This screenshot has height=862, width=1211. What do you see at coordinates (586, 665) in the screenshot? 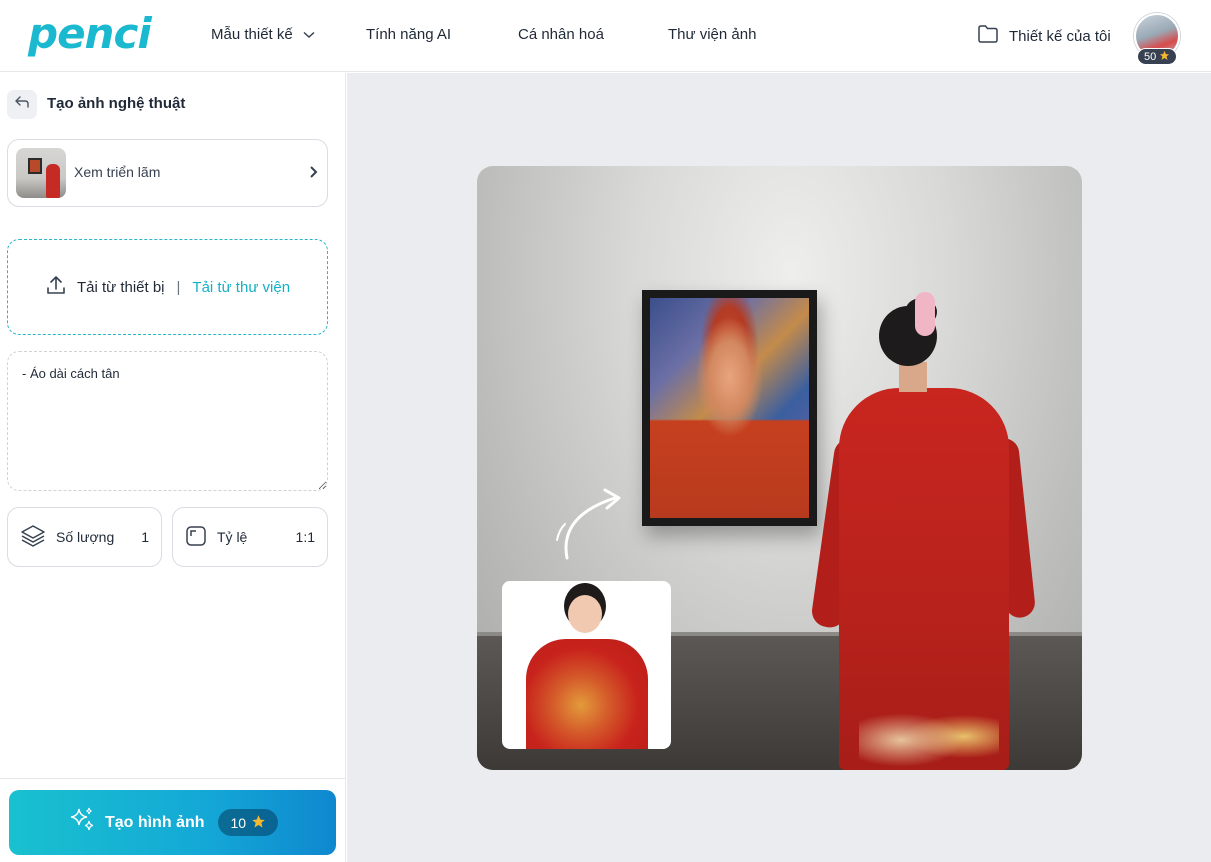
I see `reference-photo` at bounding box center [586, 665].